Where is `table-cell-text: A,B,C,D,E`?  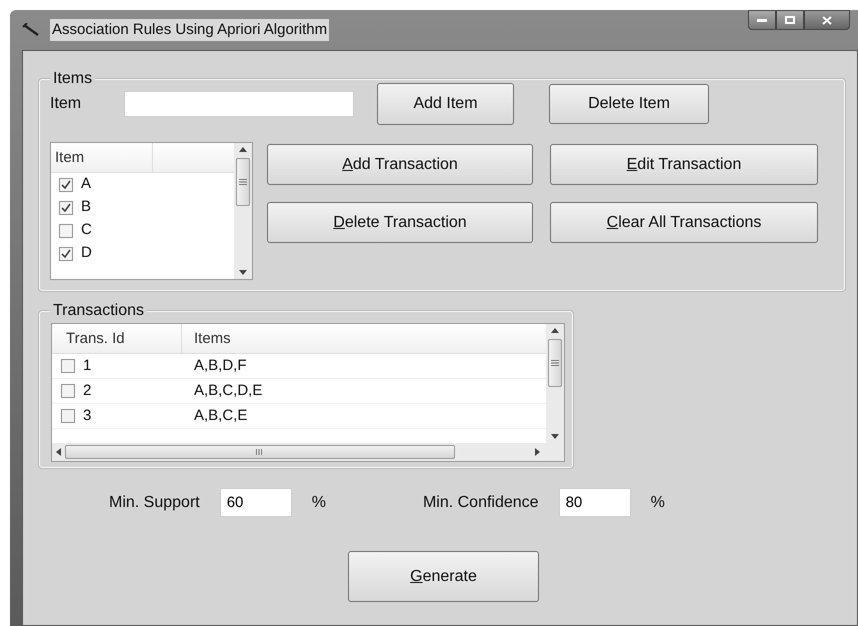 table-cell-text: A,B,C,D,E is located at coordinates (227, 390).